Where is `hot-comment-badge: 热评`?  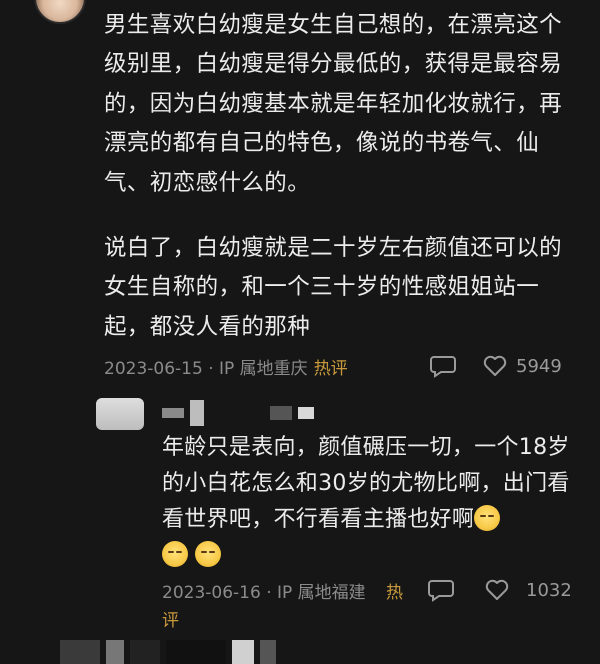
hot-comment-badge: 热评 is located at coordinates (330, 368).